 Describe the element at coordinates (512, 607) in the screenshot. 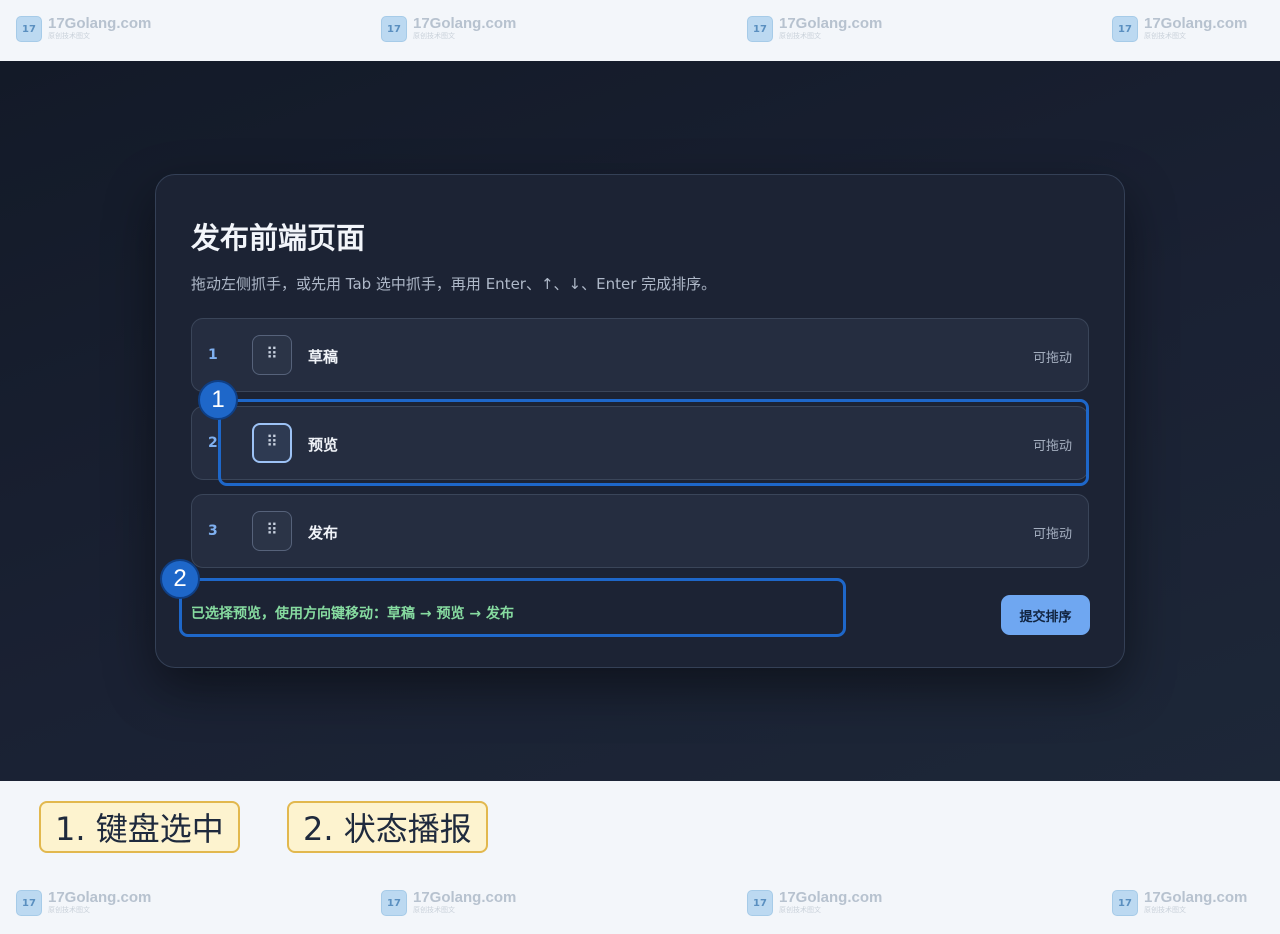

I see `annotation-box-status-announce` at that location.